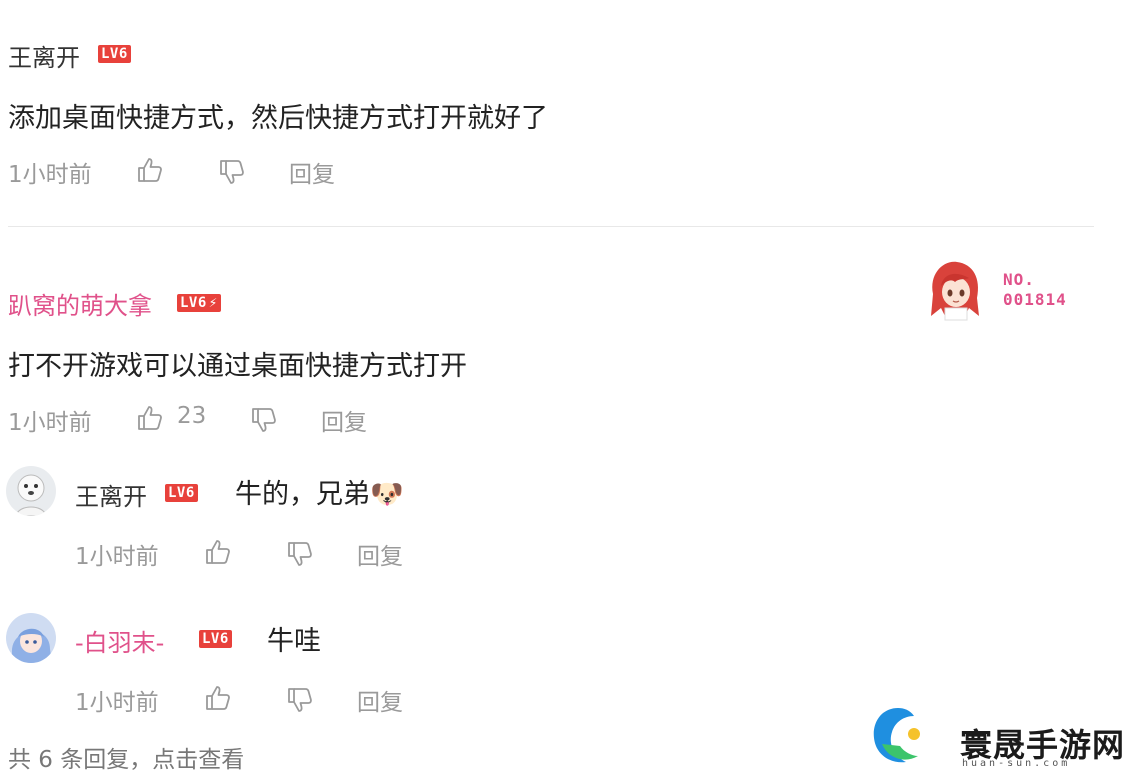 The height and width of the screenshot is (778, 1132). I want to click on reply-content: 牛的，兄弟🐶, so click(319, 491).